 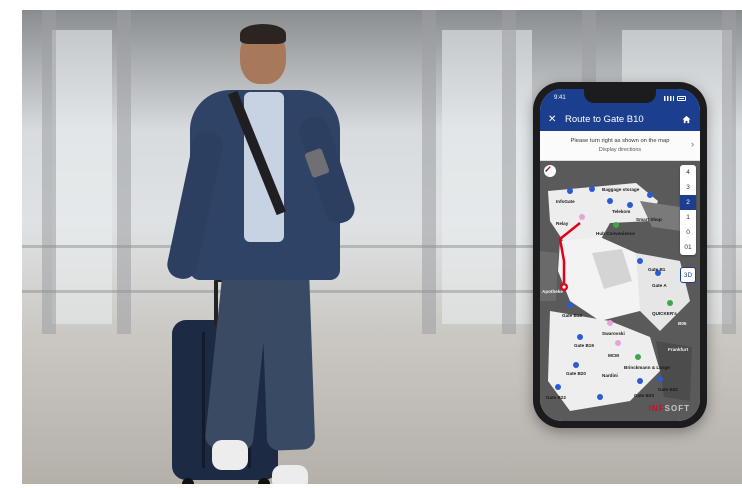 I want to click on floor-button: 3, so click(x=688, y=187).